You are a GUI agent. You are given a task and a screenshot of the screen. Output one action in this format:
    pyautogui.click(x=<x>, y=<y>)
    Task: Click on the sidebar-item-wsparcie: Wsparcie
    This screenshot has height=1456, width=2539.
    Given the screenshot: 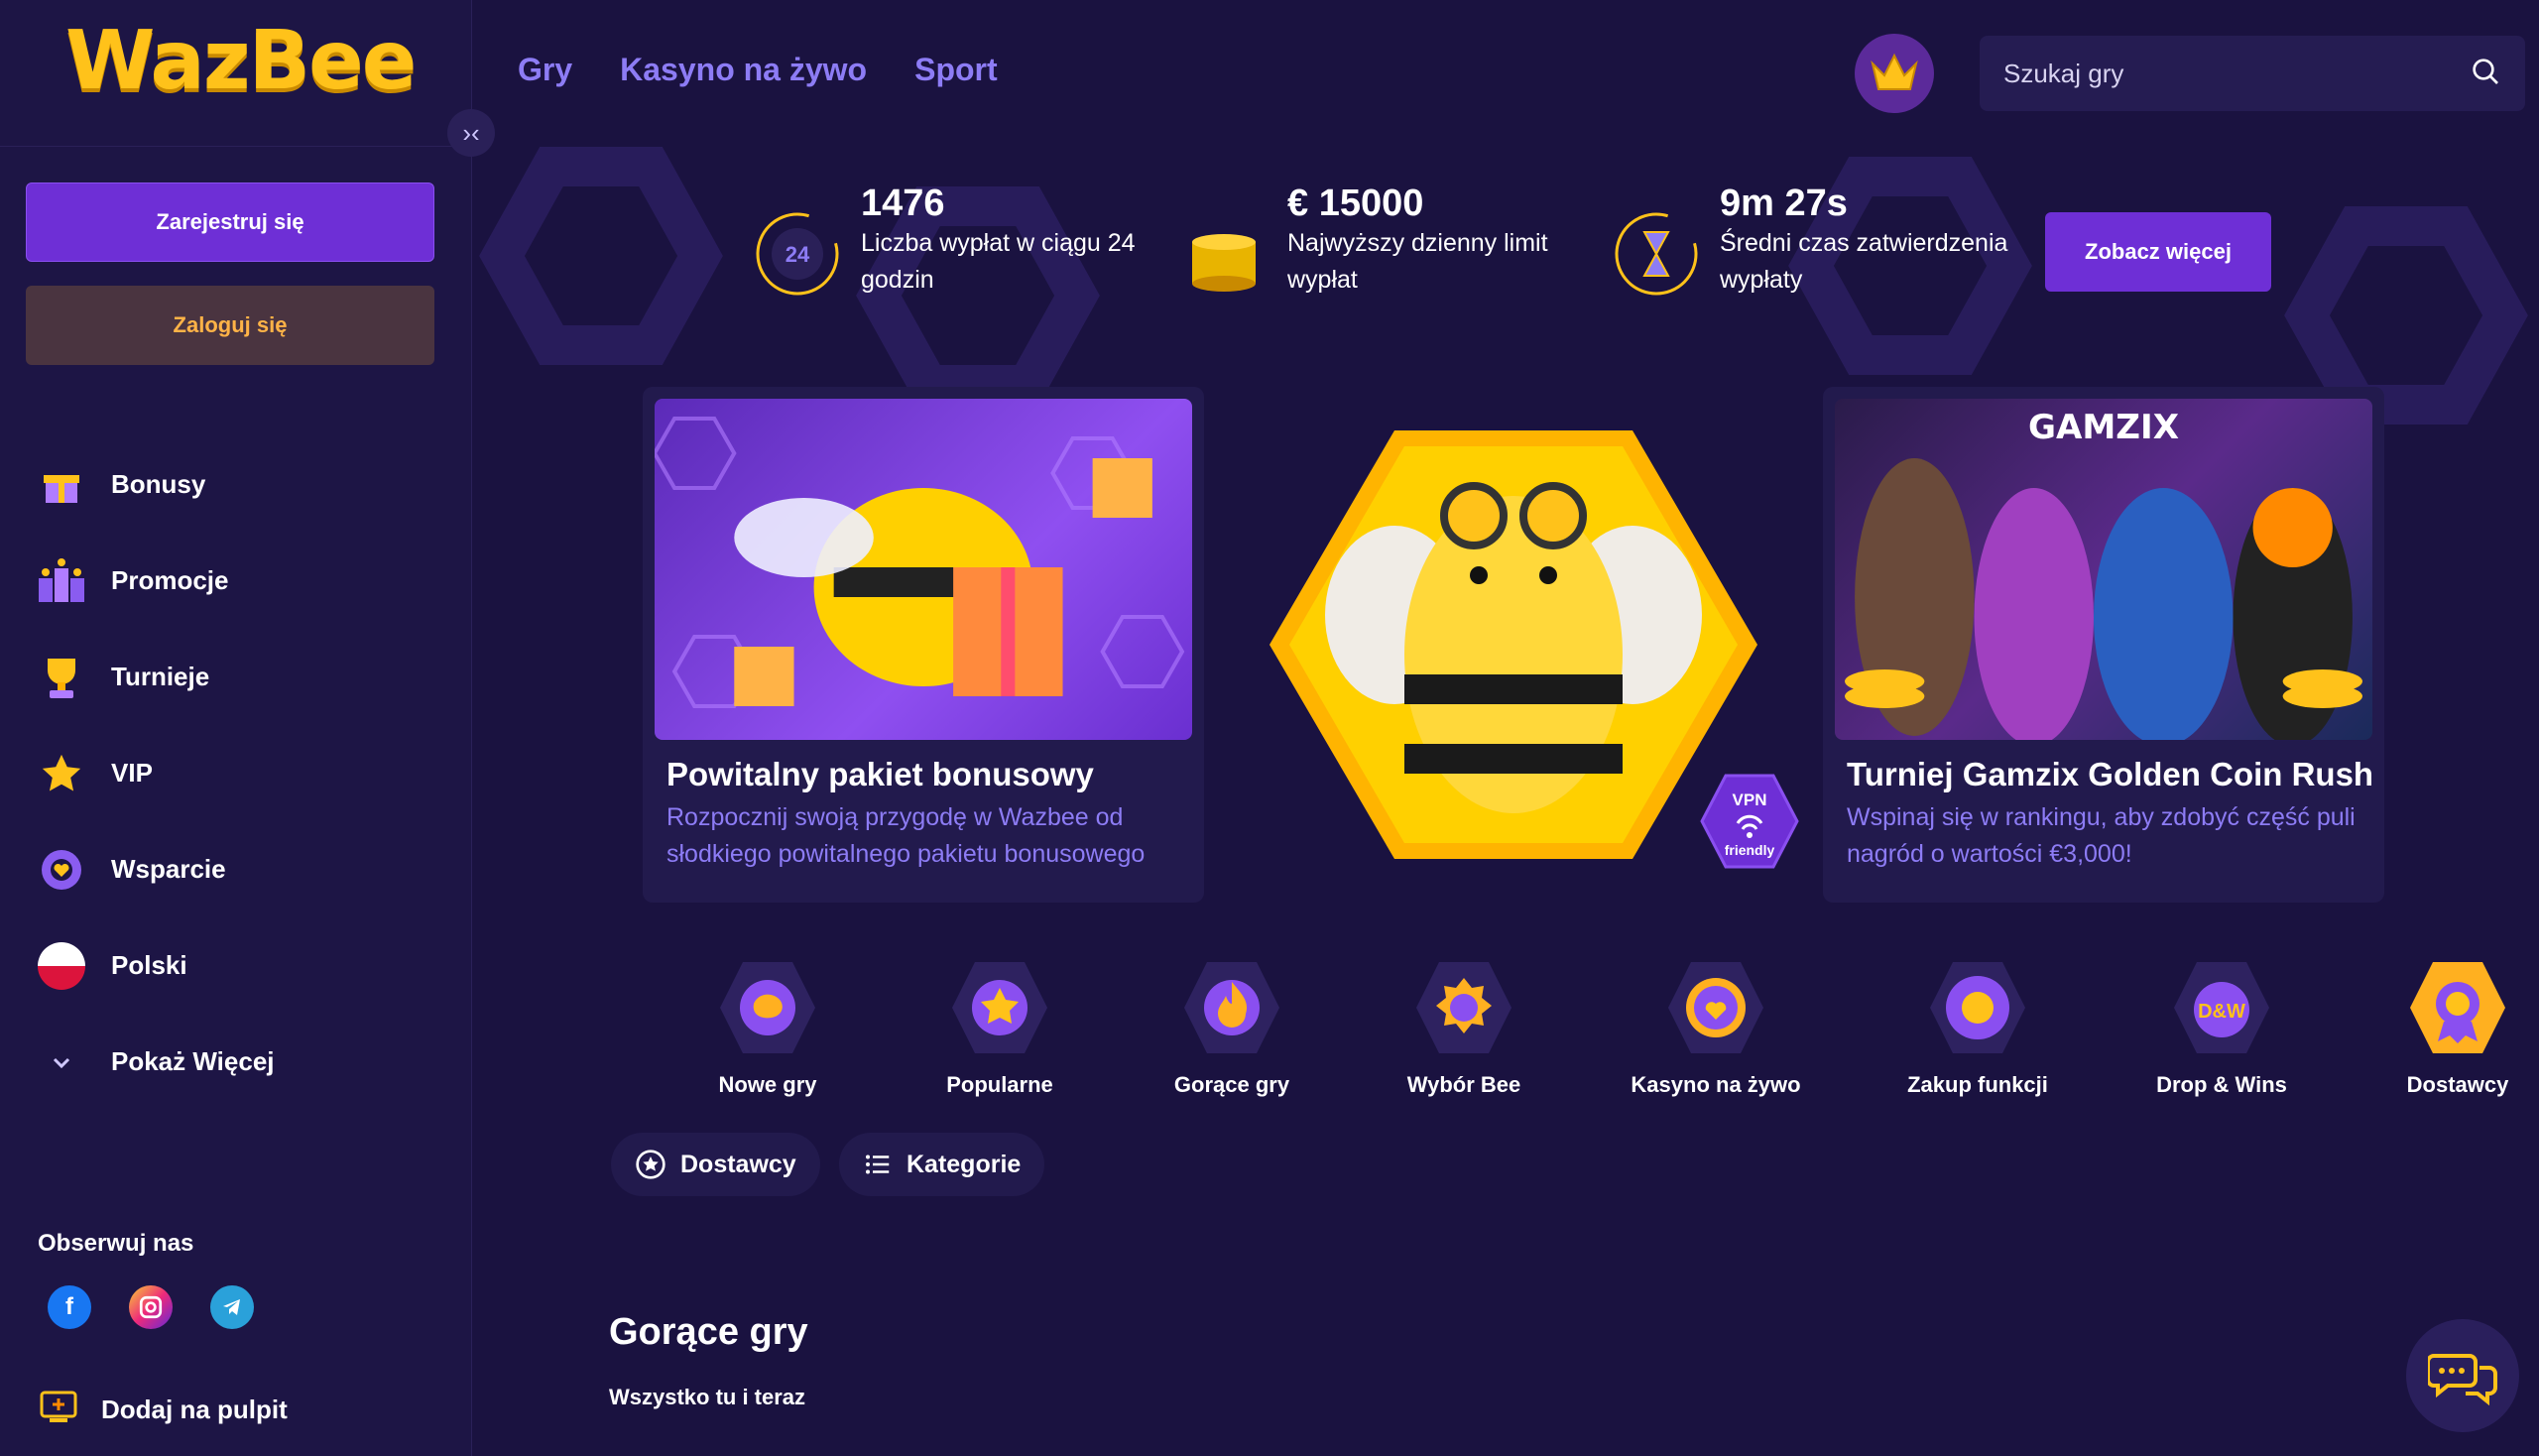 What is the action you would take?
    pyautogui.click(x=234, y=869)
    